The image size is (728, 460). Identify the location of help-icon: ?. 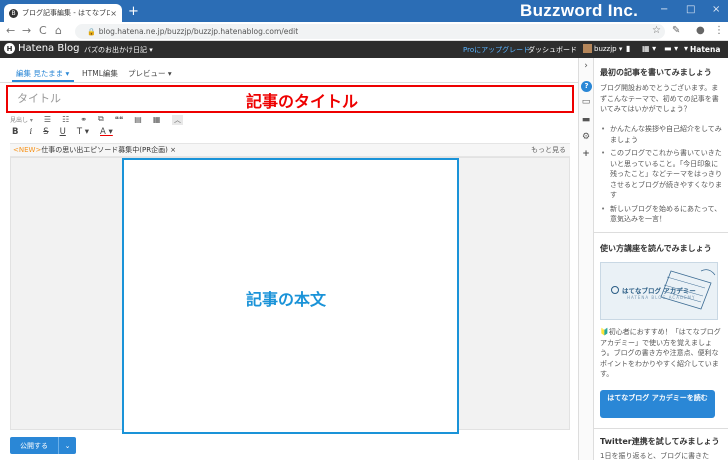
(586, 86).